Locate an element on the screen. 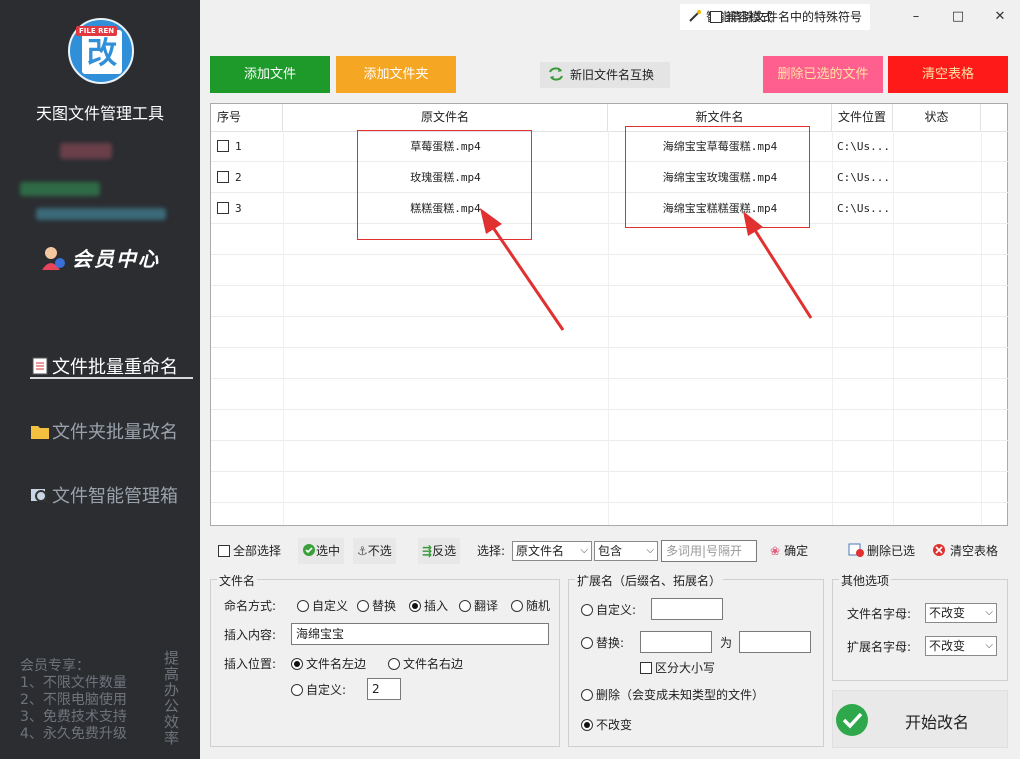 The width and height of the screenshot is (1020, 759). nav-active-underline is located at coordinates (111, 378).